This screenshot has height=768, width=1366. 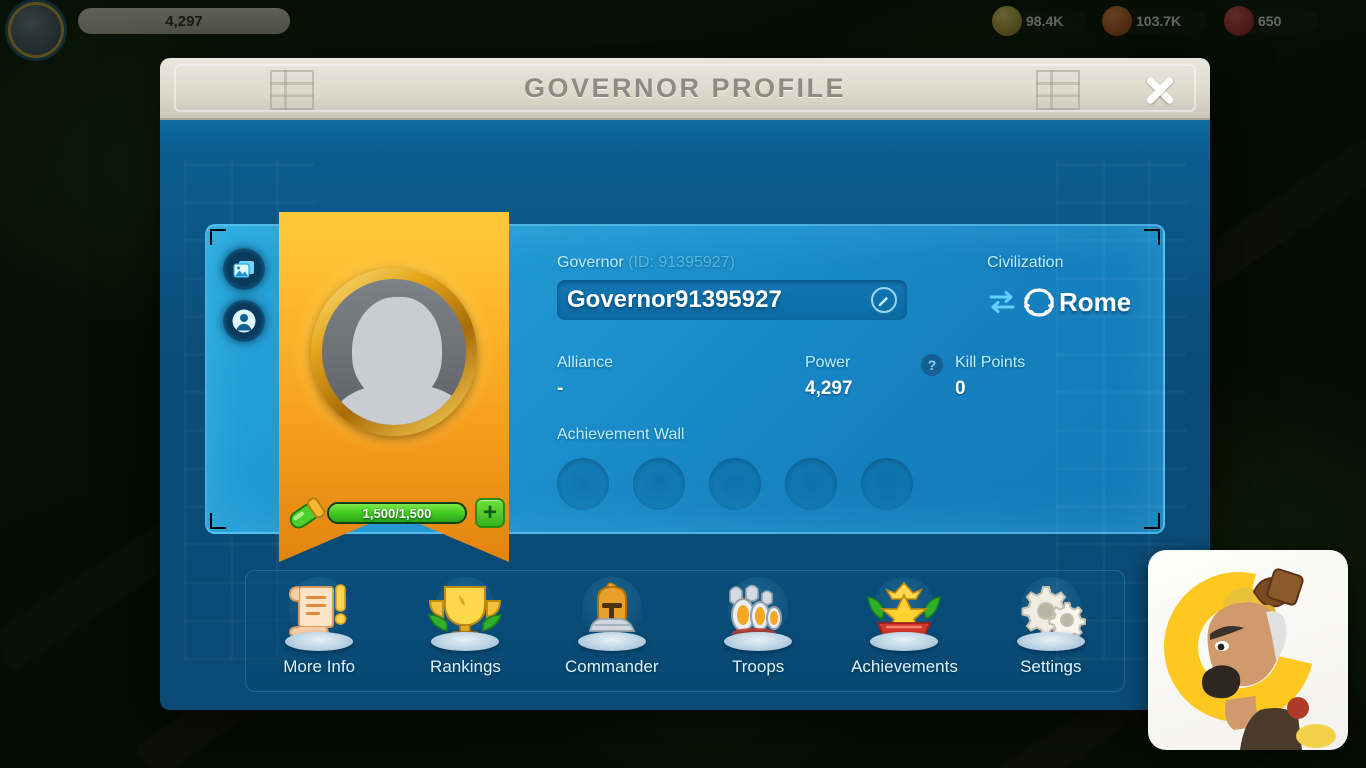 I want to click on energy-bar-row: 1,500/1,500 +, so click(x=399, y=514).